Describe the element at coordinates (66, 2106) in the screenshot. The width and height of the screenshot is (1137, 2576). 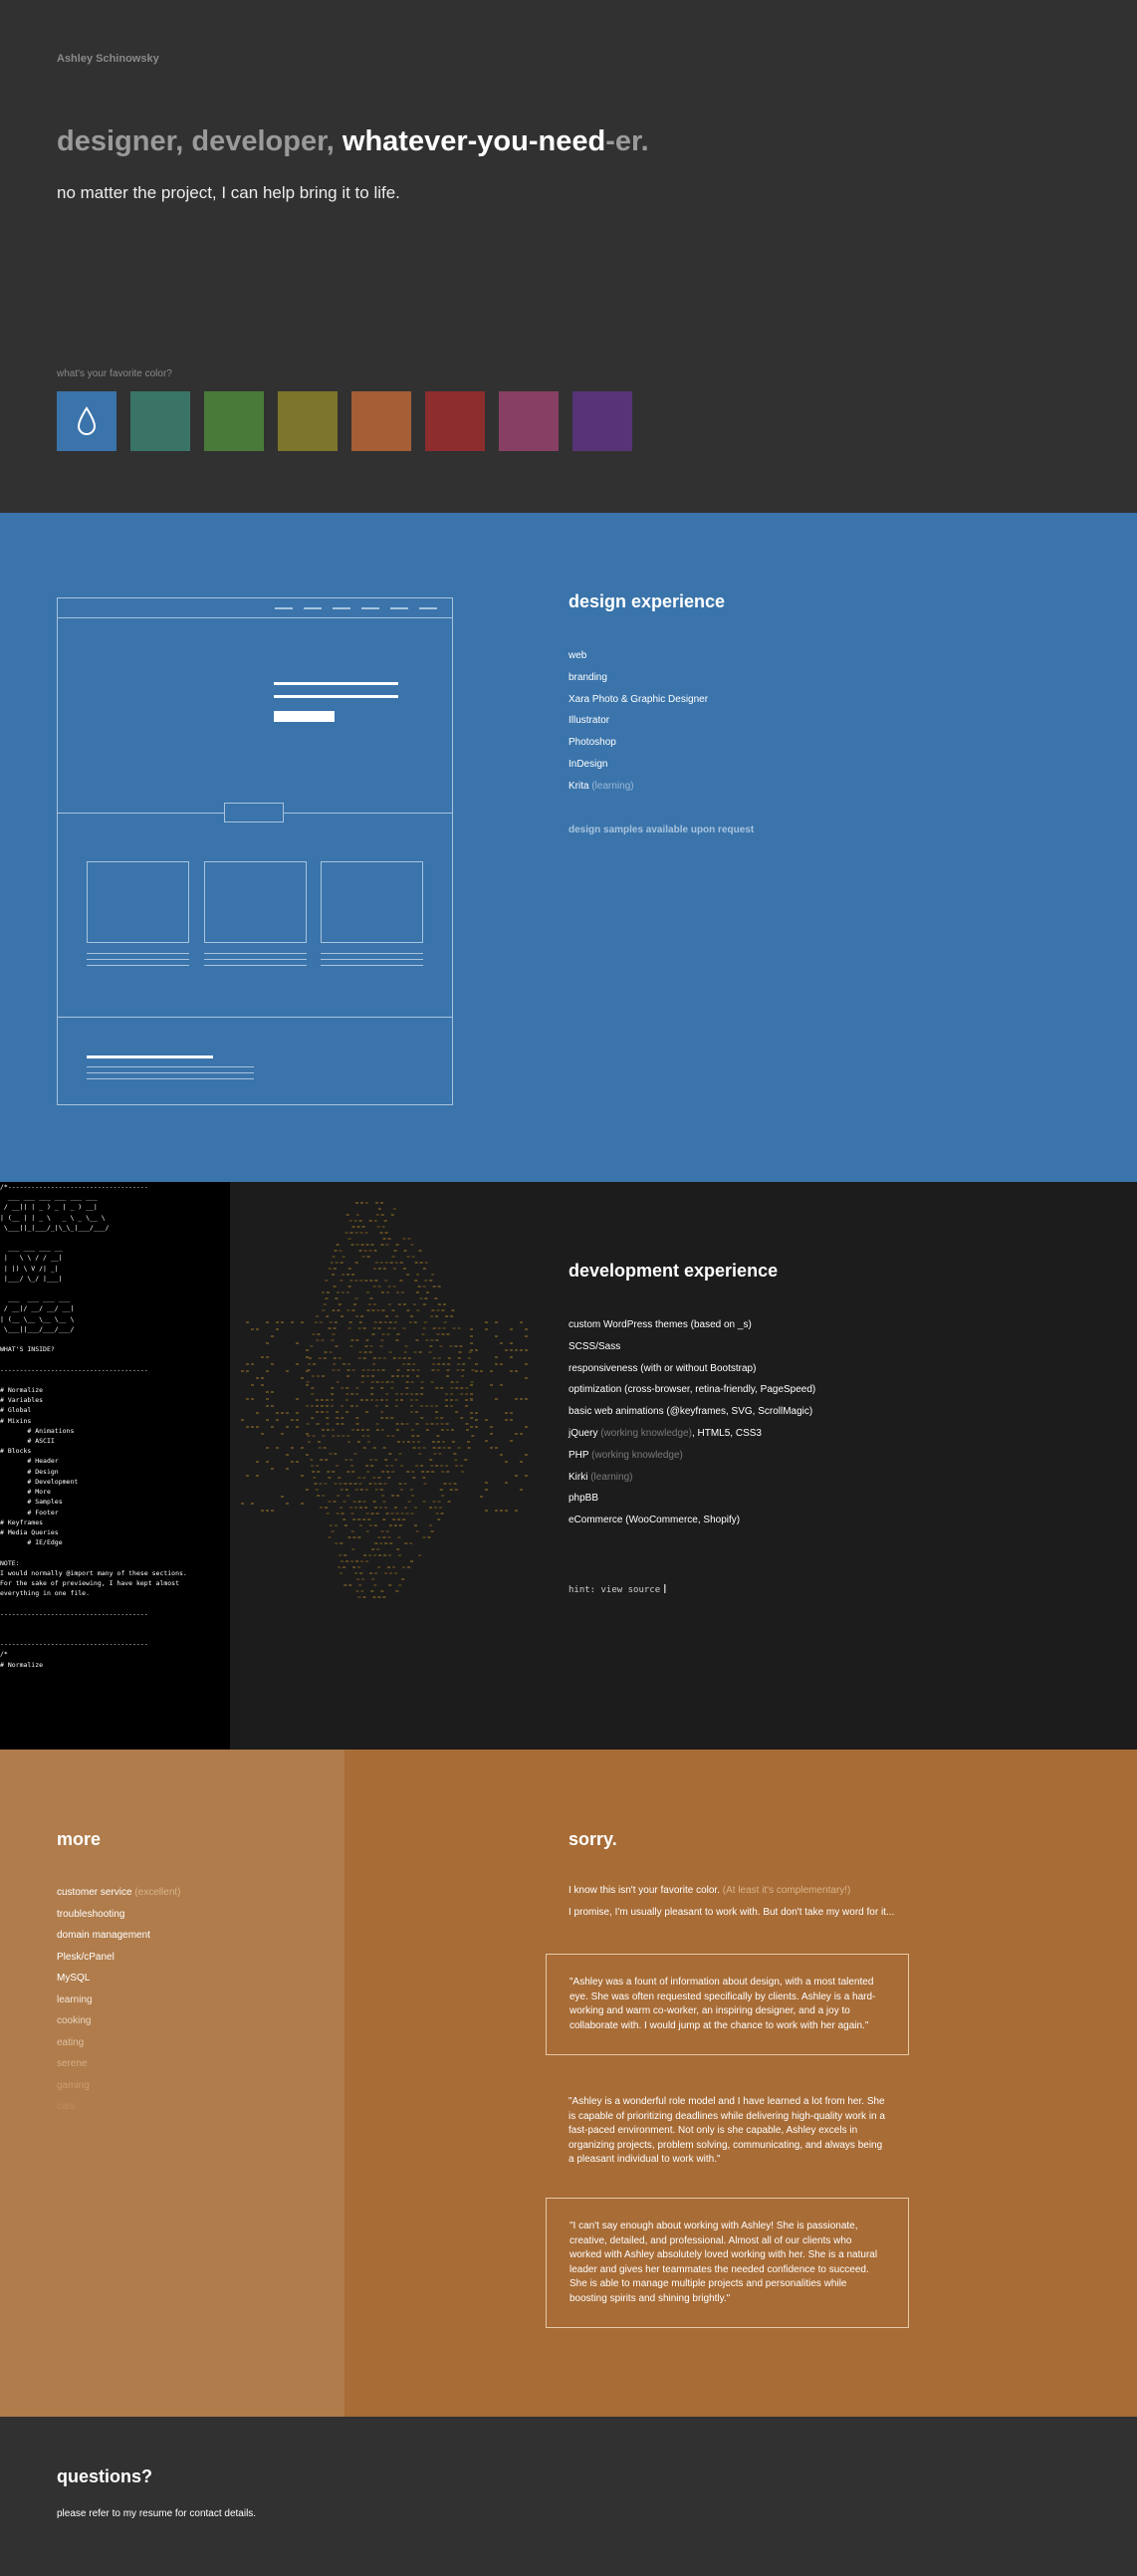
I see `more-item: cats` at that location.